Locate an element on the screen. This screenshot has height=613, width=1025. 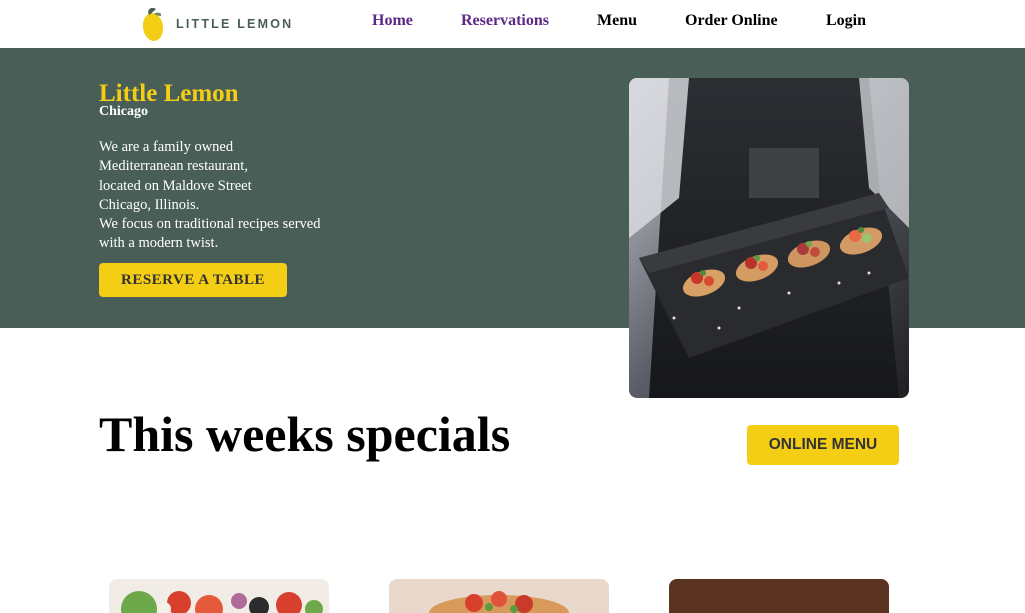
greek-salad-photo-icon is located at coordinates (219, 596).